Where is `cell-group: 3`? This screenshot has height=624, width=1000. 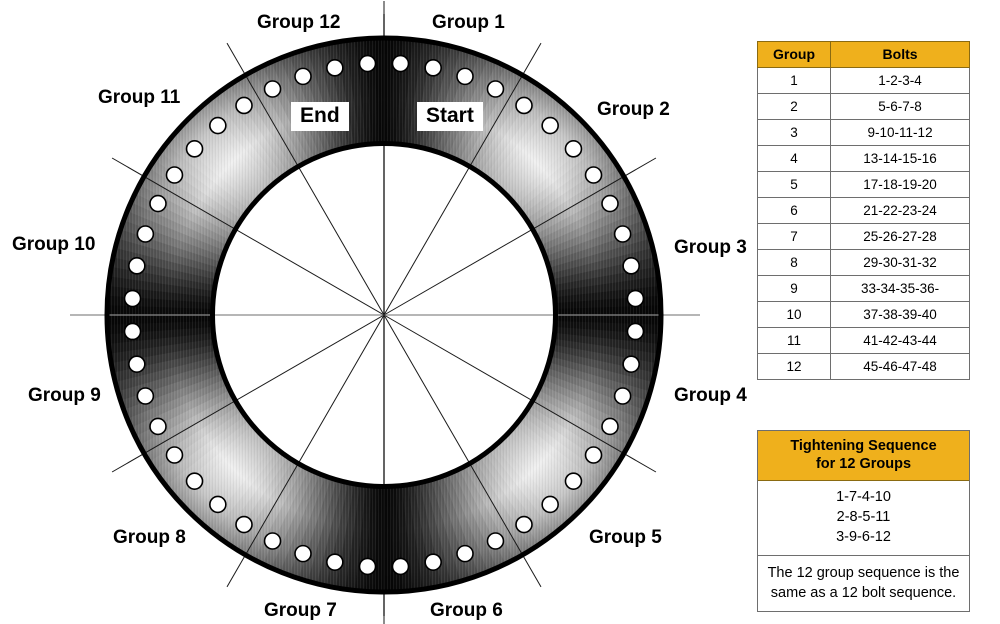 cell-group: 3 is located at coordinates (794, 132).